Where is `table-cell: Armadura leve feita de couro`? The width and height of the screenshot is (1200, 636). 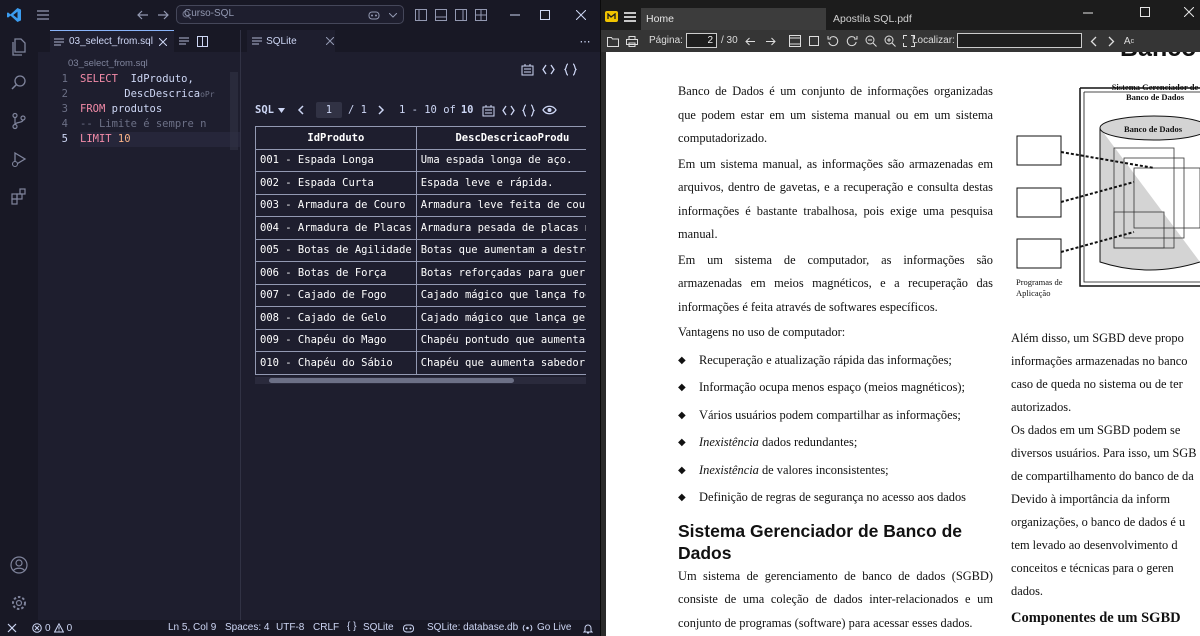 table-cell: Armadura leve feita de couro is located at coordinates (500, 205).